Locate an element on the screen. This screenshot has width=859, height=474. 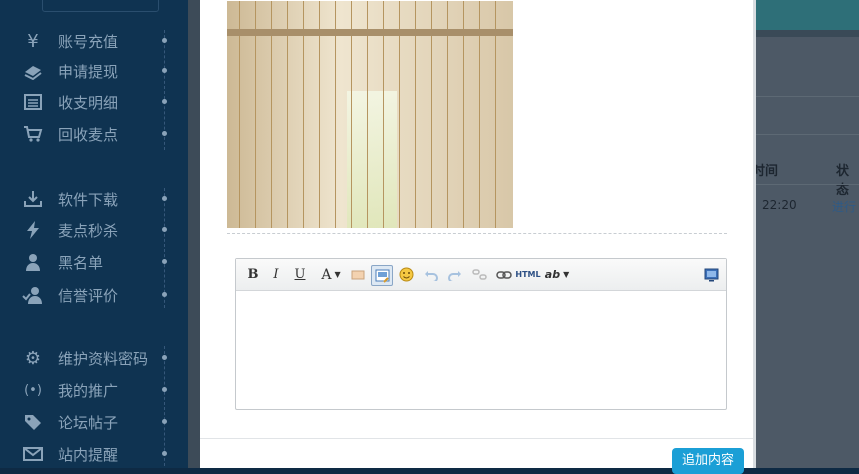
spellcheck-button: ab ▼ is located at coordinates (557, 274).